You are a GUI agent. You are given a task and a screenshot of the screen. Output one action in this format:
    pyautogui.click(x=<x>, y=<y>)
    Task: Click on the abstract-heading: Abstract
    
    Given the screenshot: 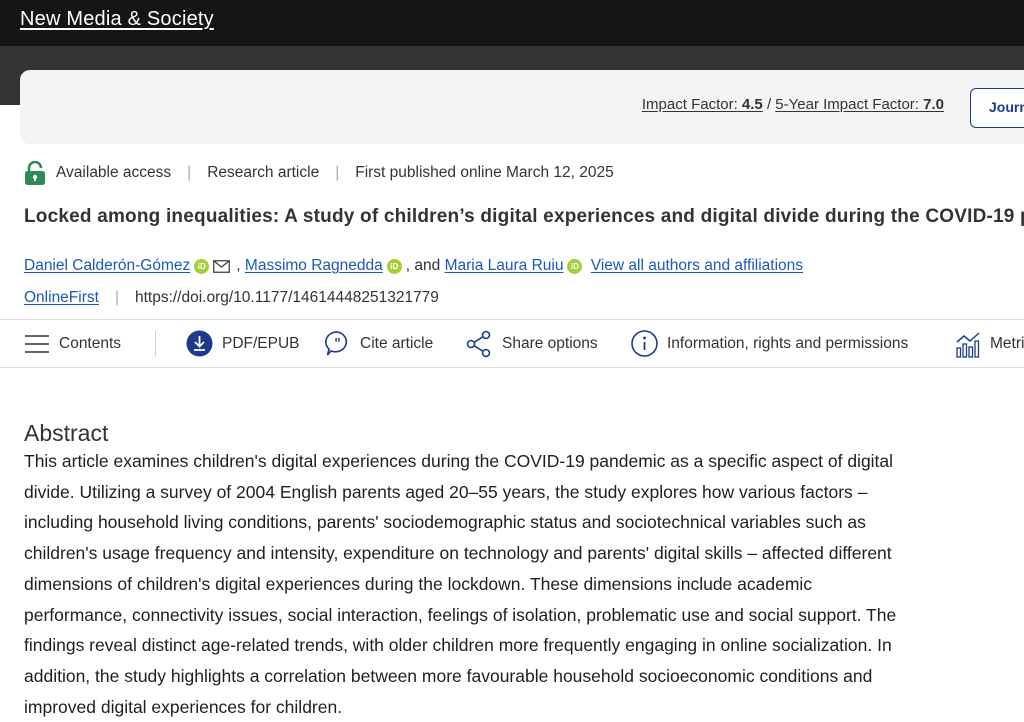 What is the action you would take?
    pyautogui.click(x=66, y=433)
    